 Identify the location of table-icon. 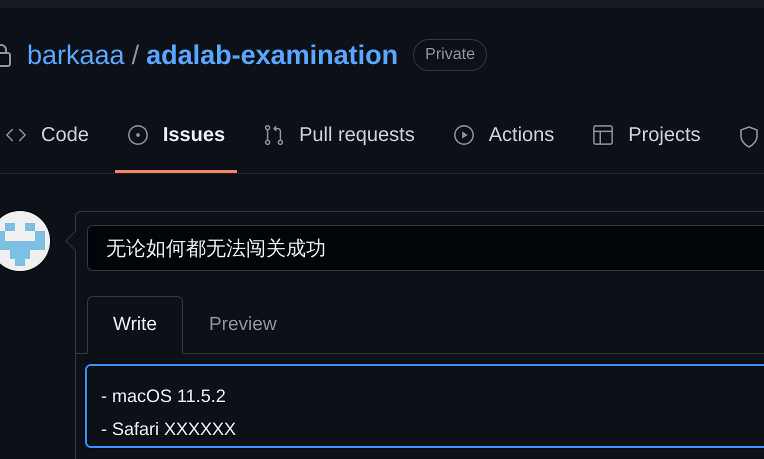
(603, 135).